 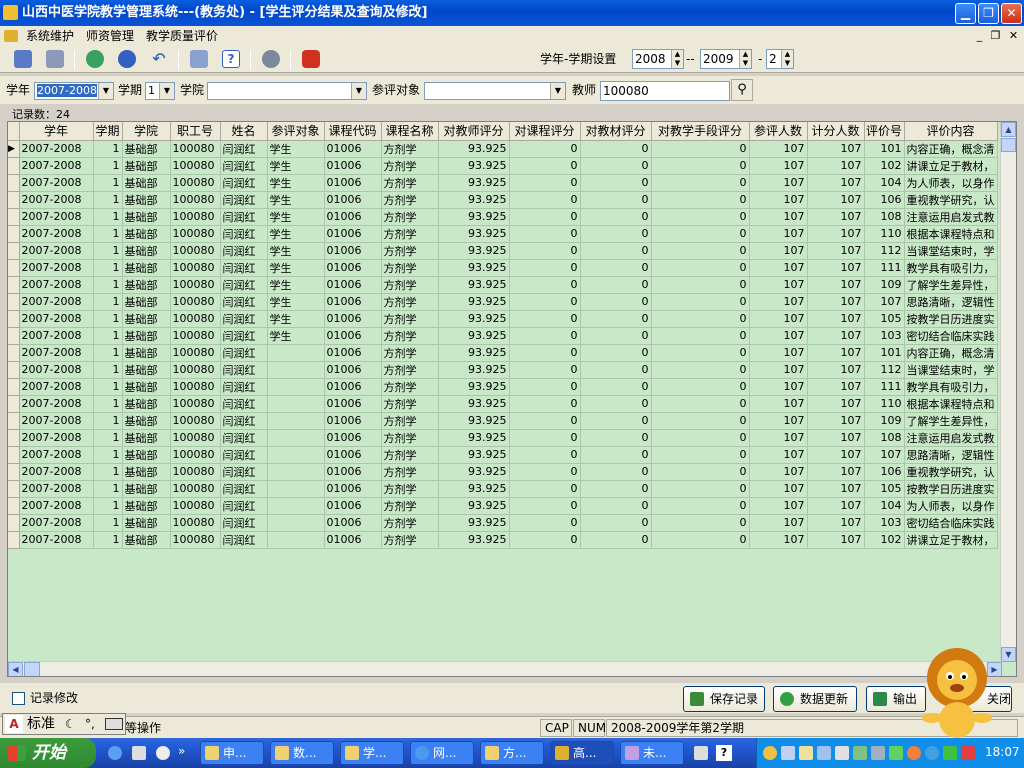 What do you see at coordinates (884, 370) in the screenshot?
I see `table-cell: 112` at bounding box center [884, 370].